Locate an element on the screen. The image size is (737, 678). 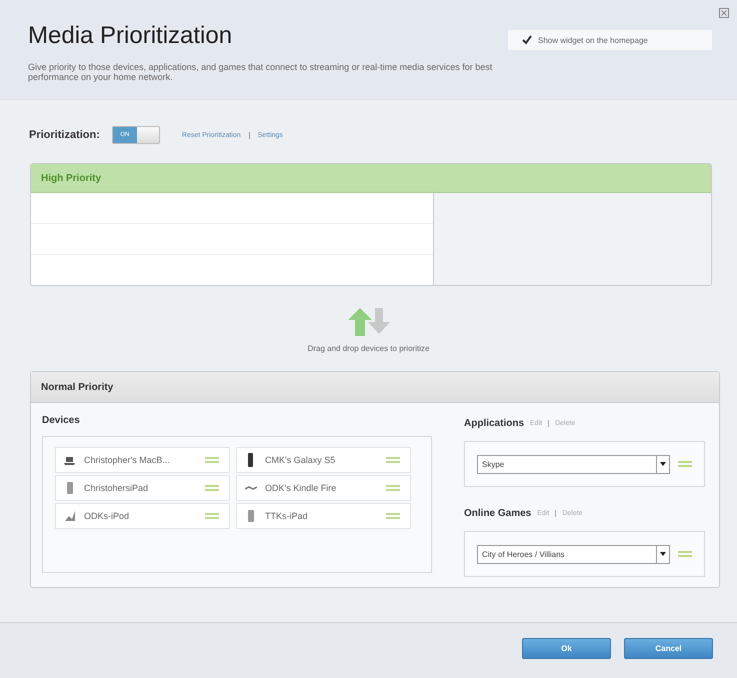
description-text: Give priority to those devices, applications, and games that connect to streaming or real-time media services for best performance on your home network. is located at coordinates (261, 72).